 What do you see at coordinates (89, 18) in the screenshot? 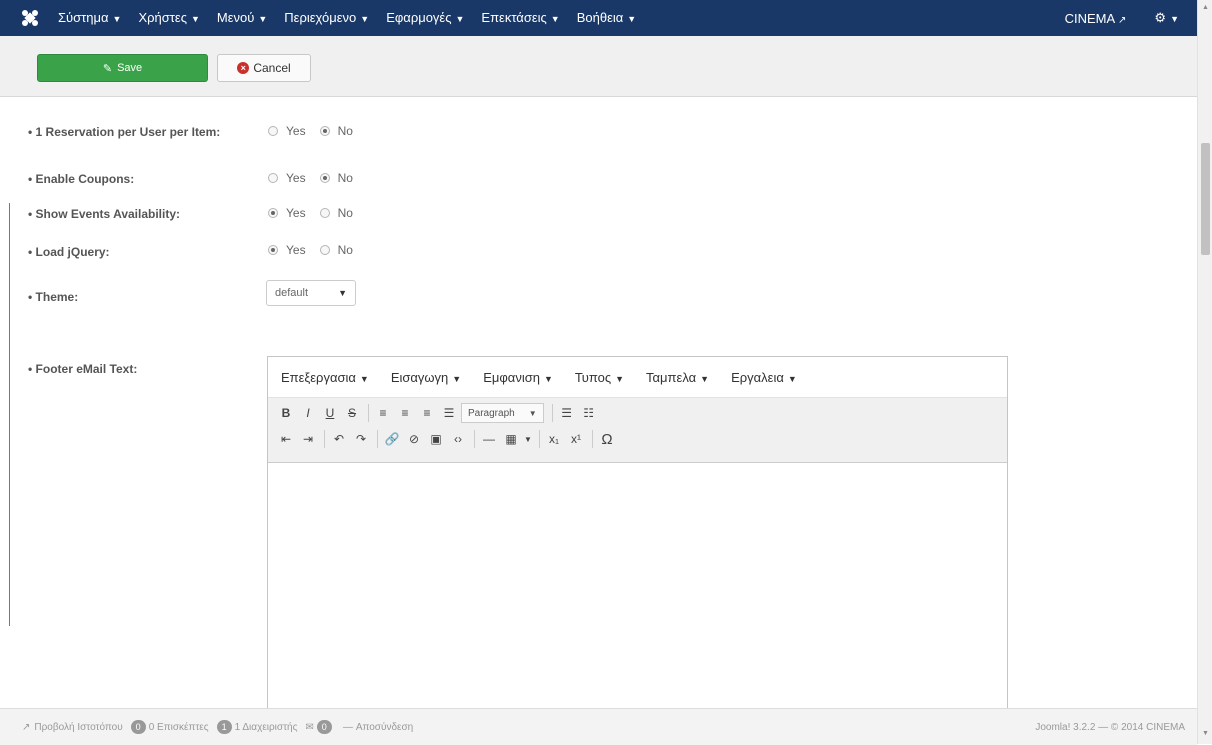
I see `menu-system: Σύστημα ▼` at bounding box center [89, 18].